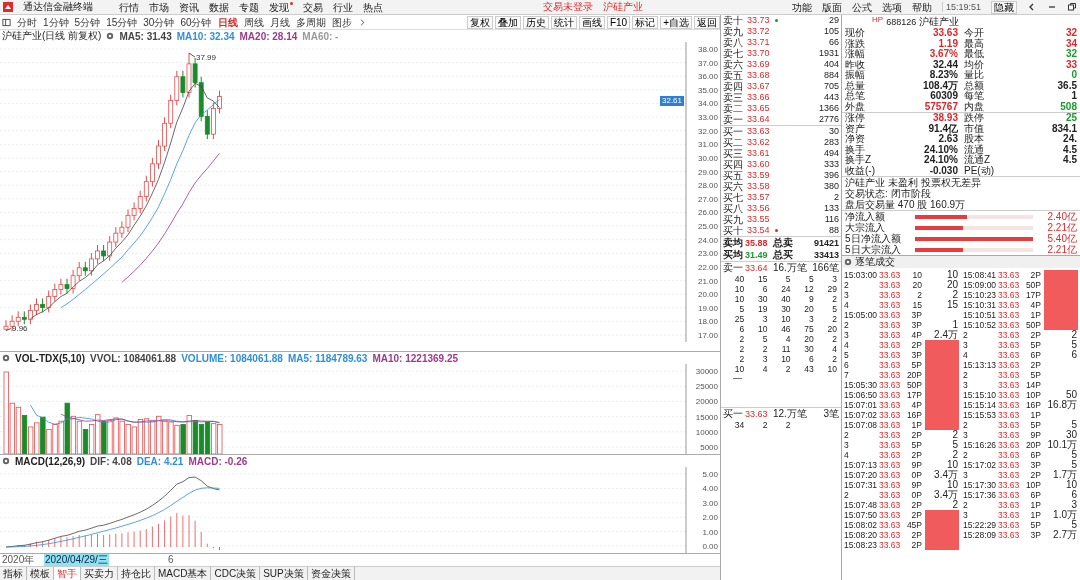 The height and width of the screenshot is (580, 1080). Describe the element at coordinates (331, 573) in the screenshot. I see `indicator-tab: 资金决策` at that location.